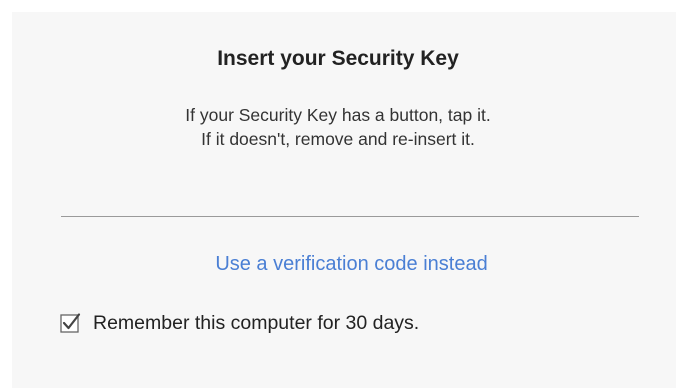 This screenshot has height=388, width=676. I want to click on use-verification-code-link: Use a verification code instead, so click(338, 264).